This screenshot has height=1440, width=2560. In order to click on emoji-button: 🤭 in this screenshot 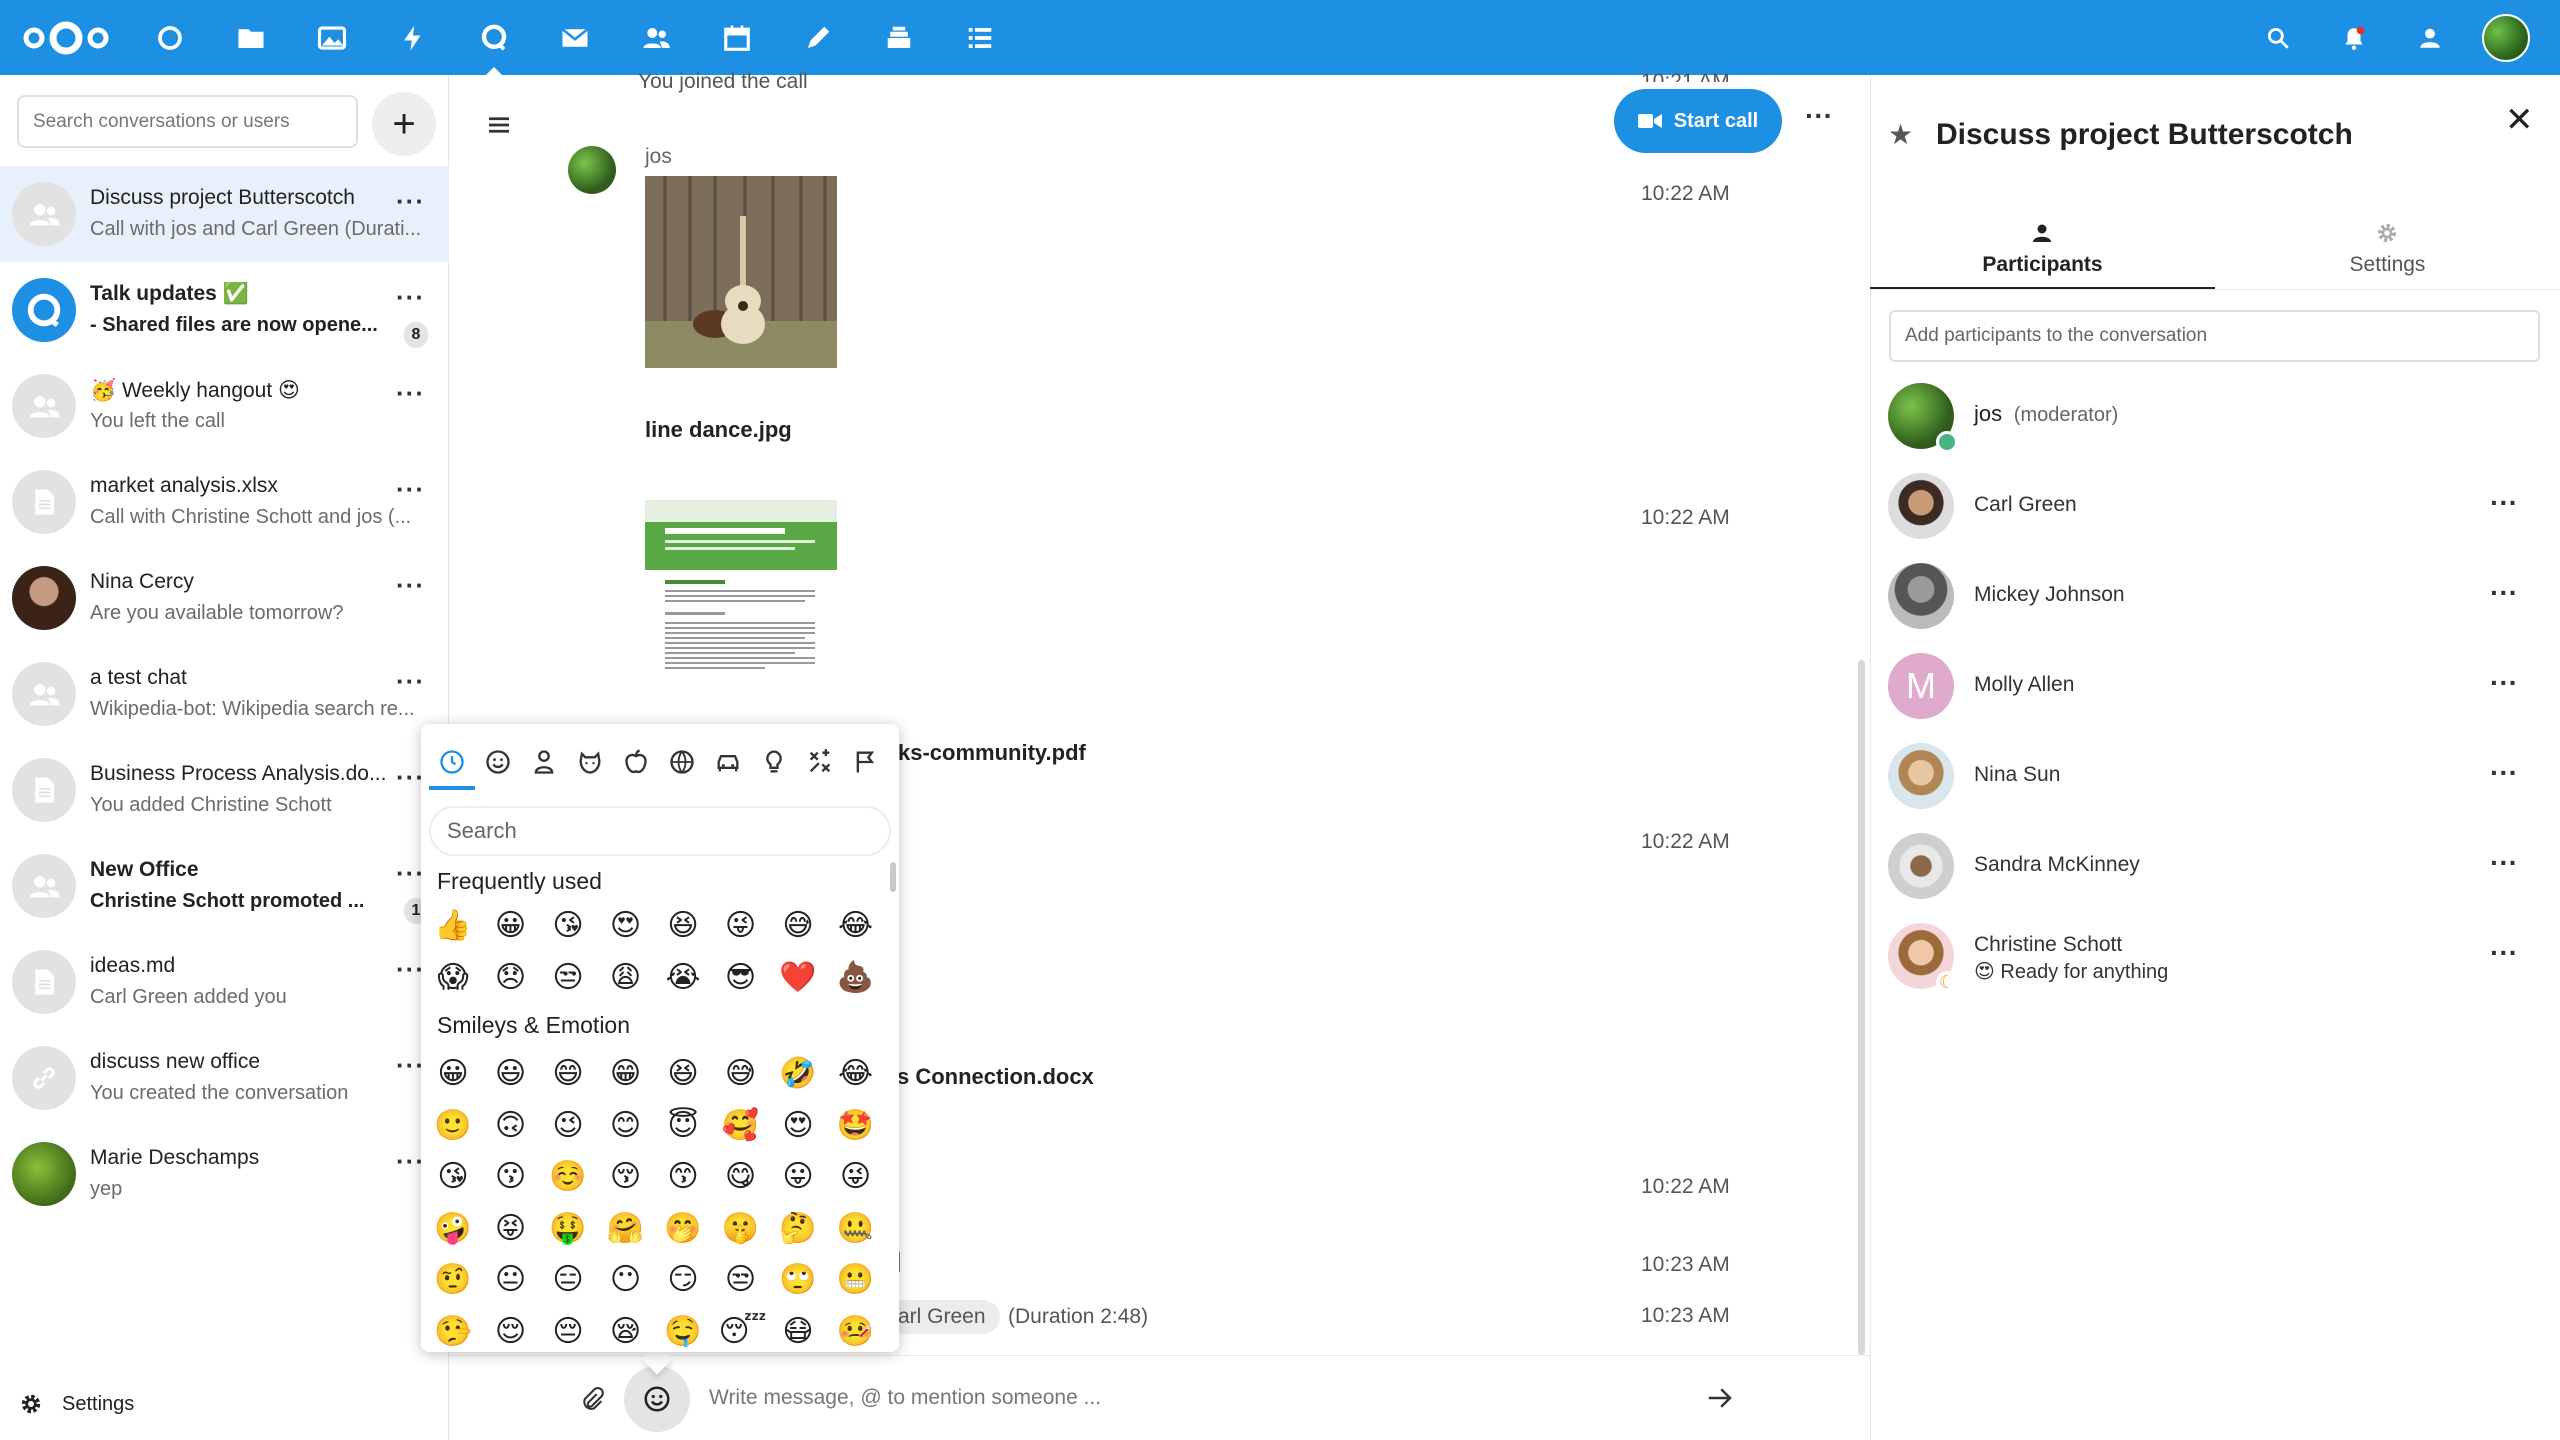, I will do `click(683, 1229)`.